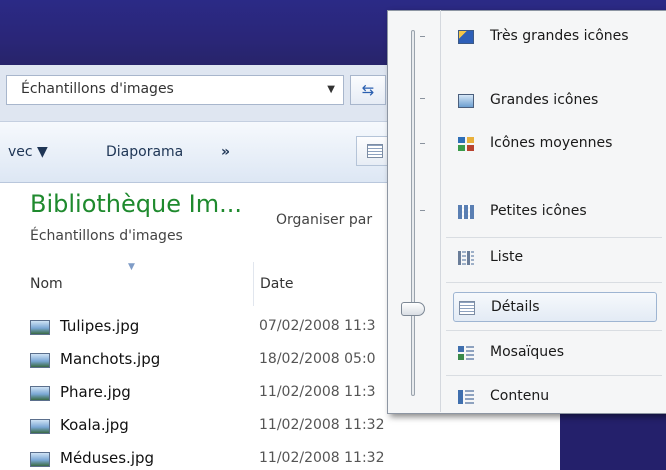  Describe the element at coordinates (225, 152) in the screenshot. I see `toolbar-overflow-button: »` at that location.